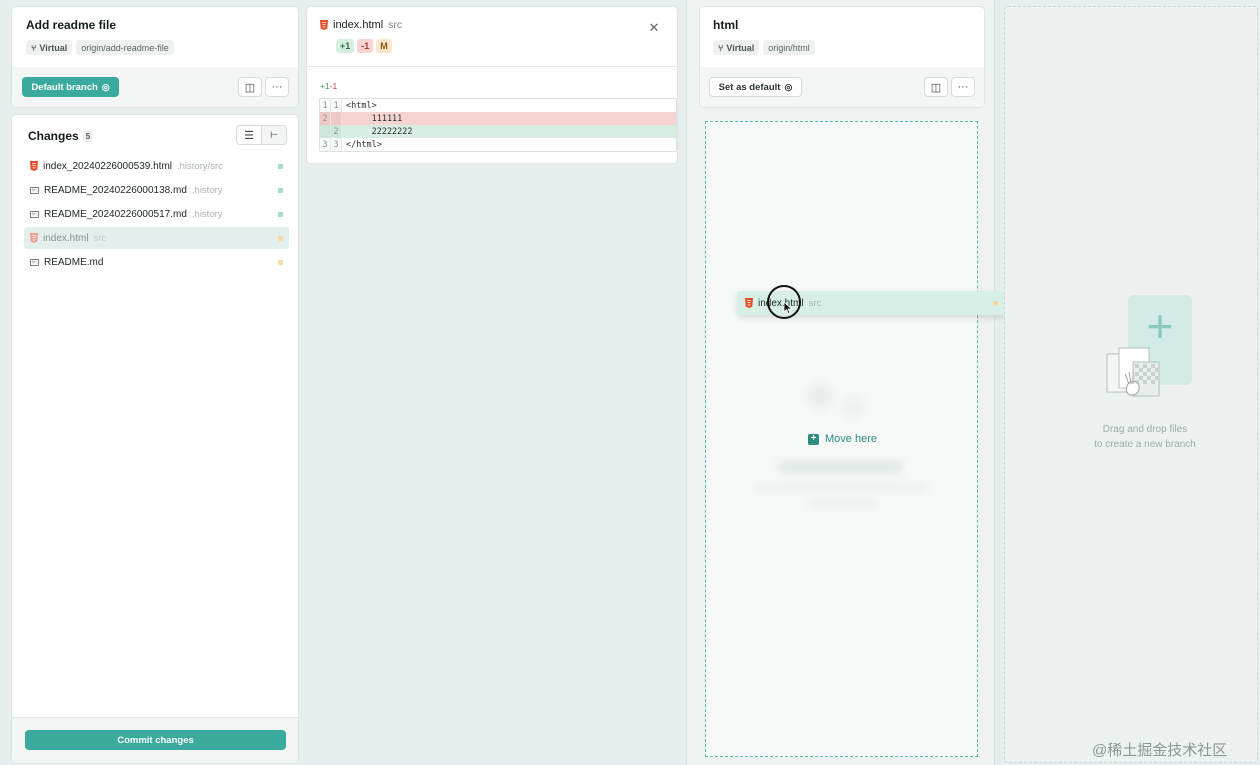 This screenshot has height=765, width=1260. I want to click on diff-badges: +1 -1 M, so click(364, 46).